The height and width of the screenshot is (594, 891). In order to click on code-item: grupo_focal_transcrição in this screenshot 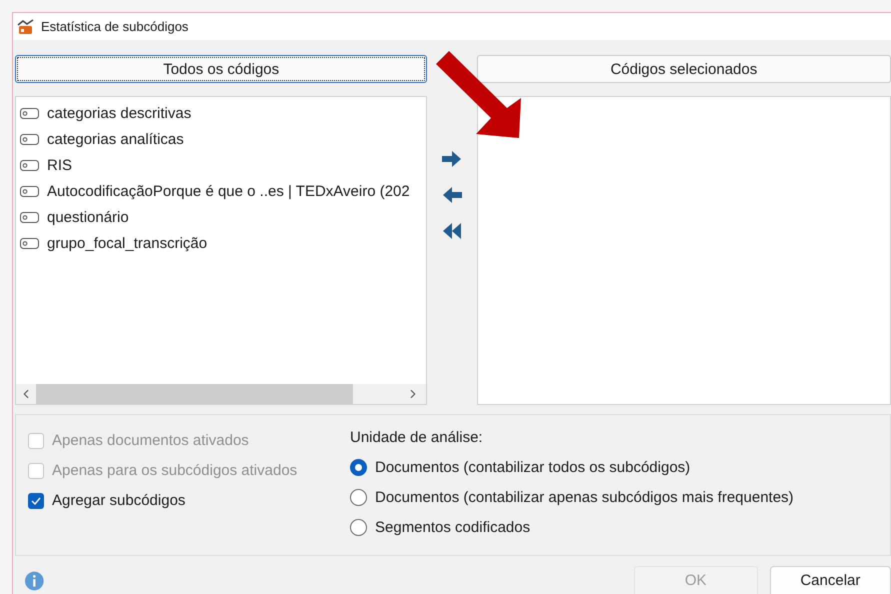, I will do `click(127, 243)`.